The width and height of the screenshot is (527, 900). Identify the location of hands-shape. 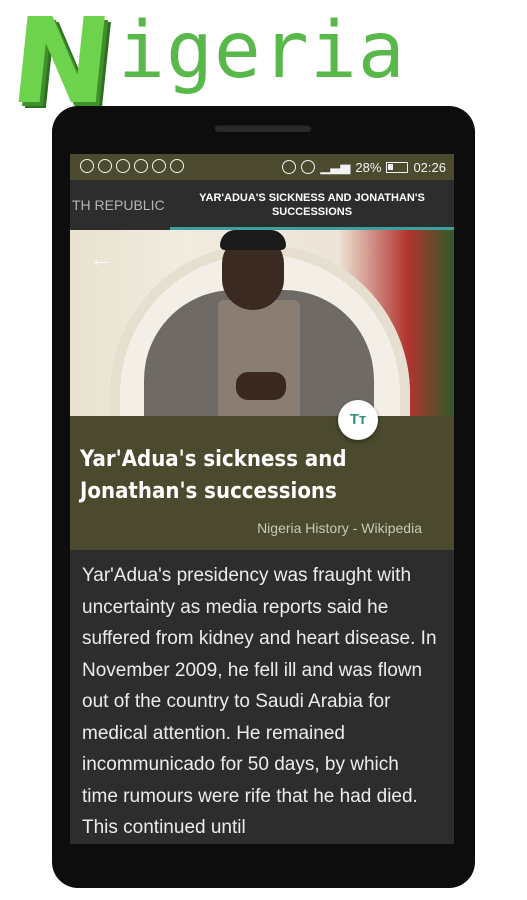
(261, 386).